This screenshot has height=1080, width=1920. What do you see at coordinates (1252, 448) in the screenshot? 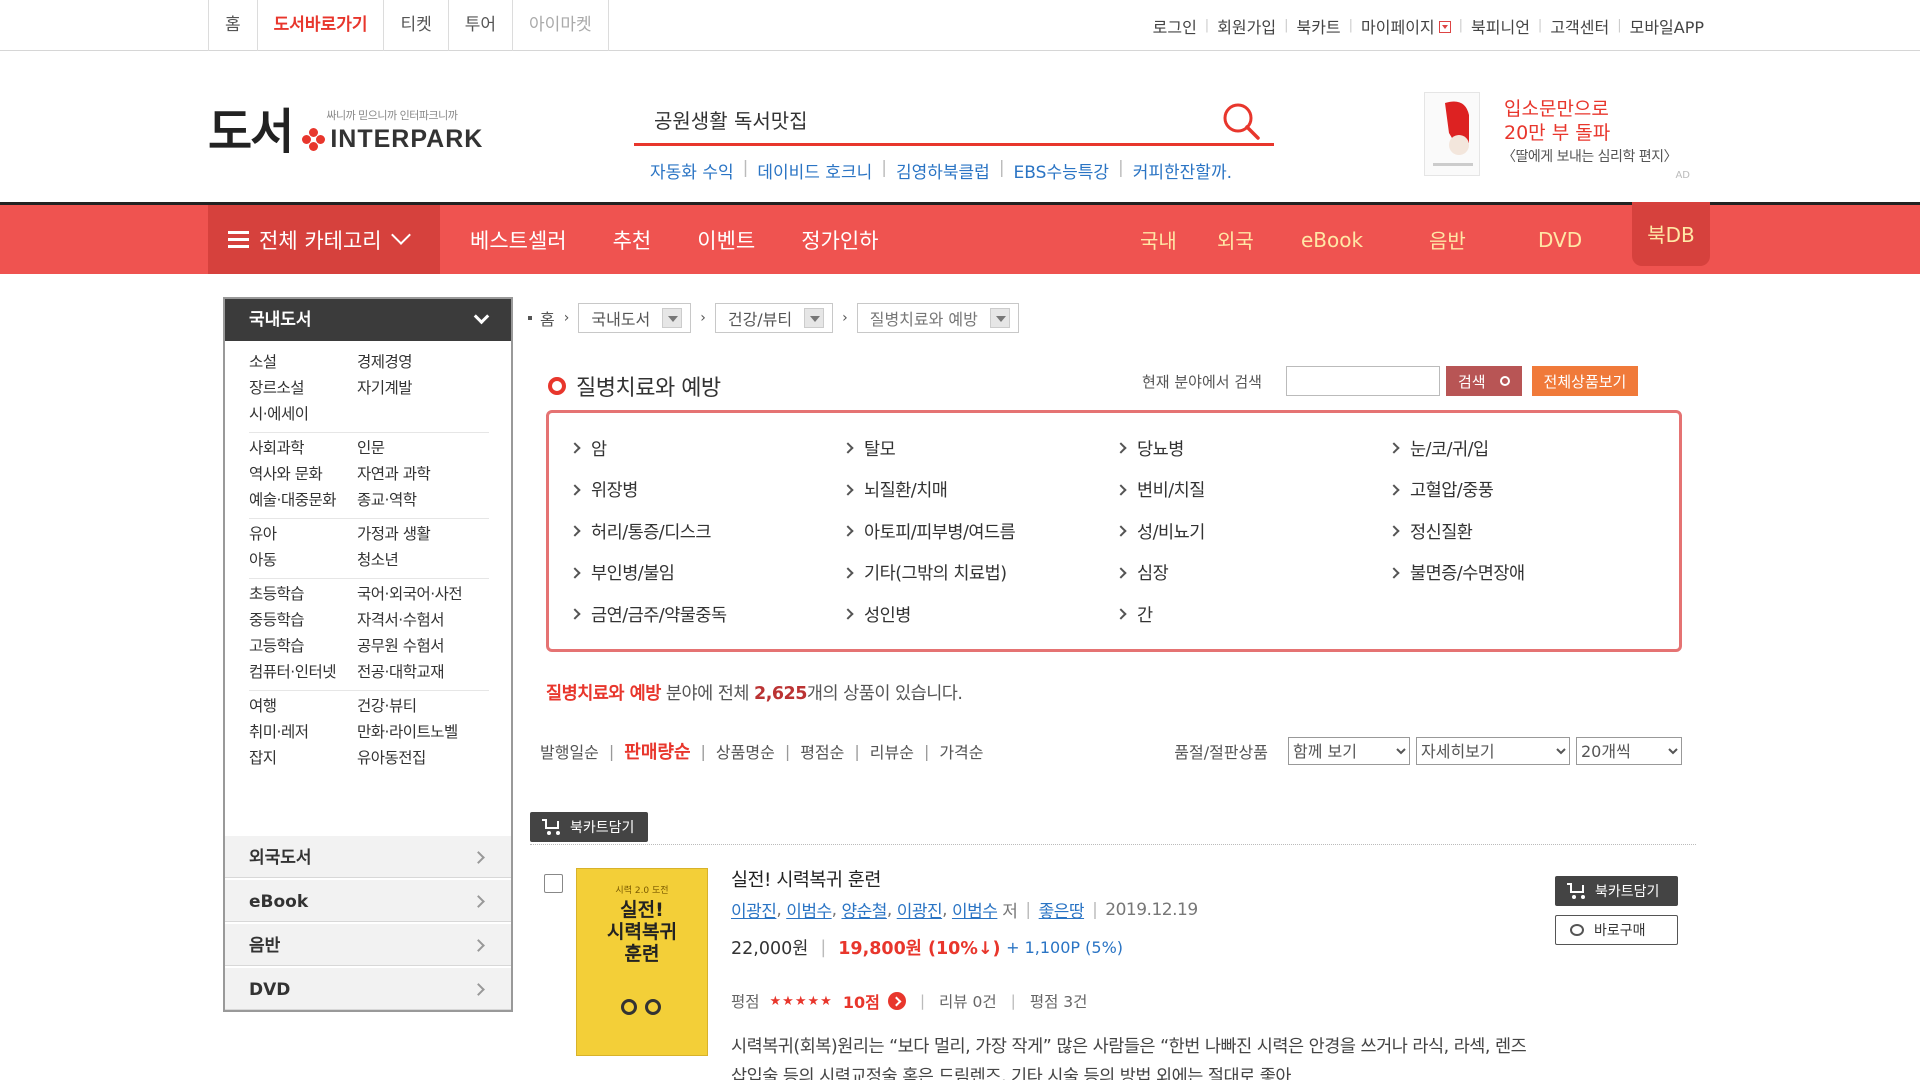
I see `subcategory-link: 당뇨병` at bounding box center [1252, 448].